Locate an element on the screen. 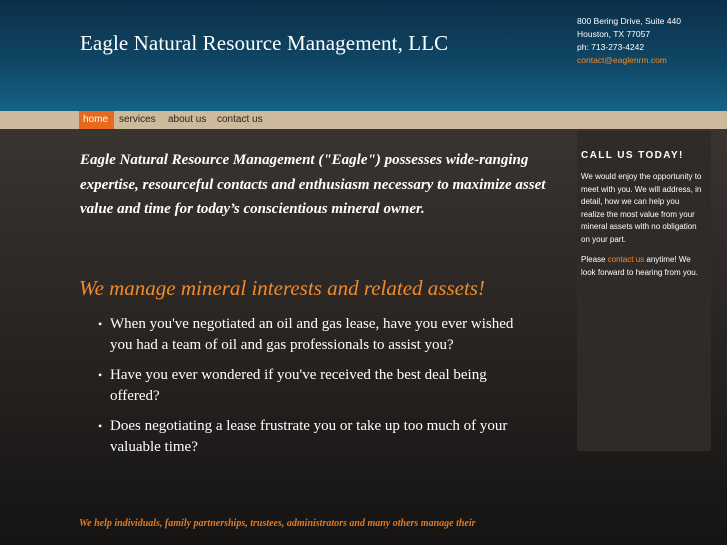 Image resolution: width=727 pixels, height=545 pixels. nav-contact-us: contact us is located at coordinates (240, 120).